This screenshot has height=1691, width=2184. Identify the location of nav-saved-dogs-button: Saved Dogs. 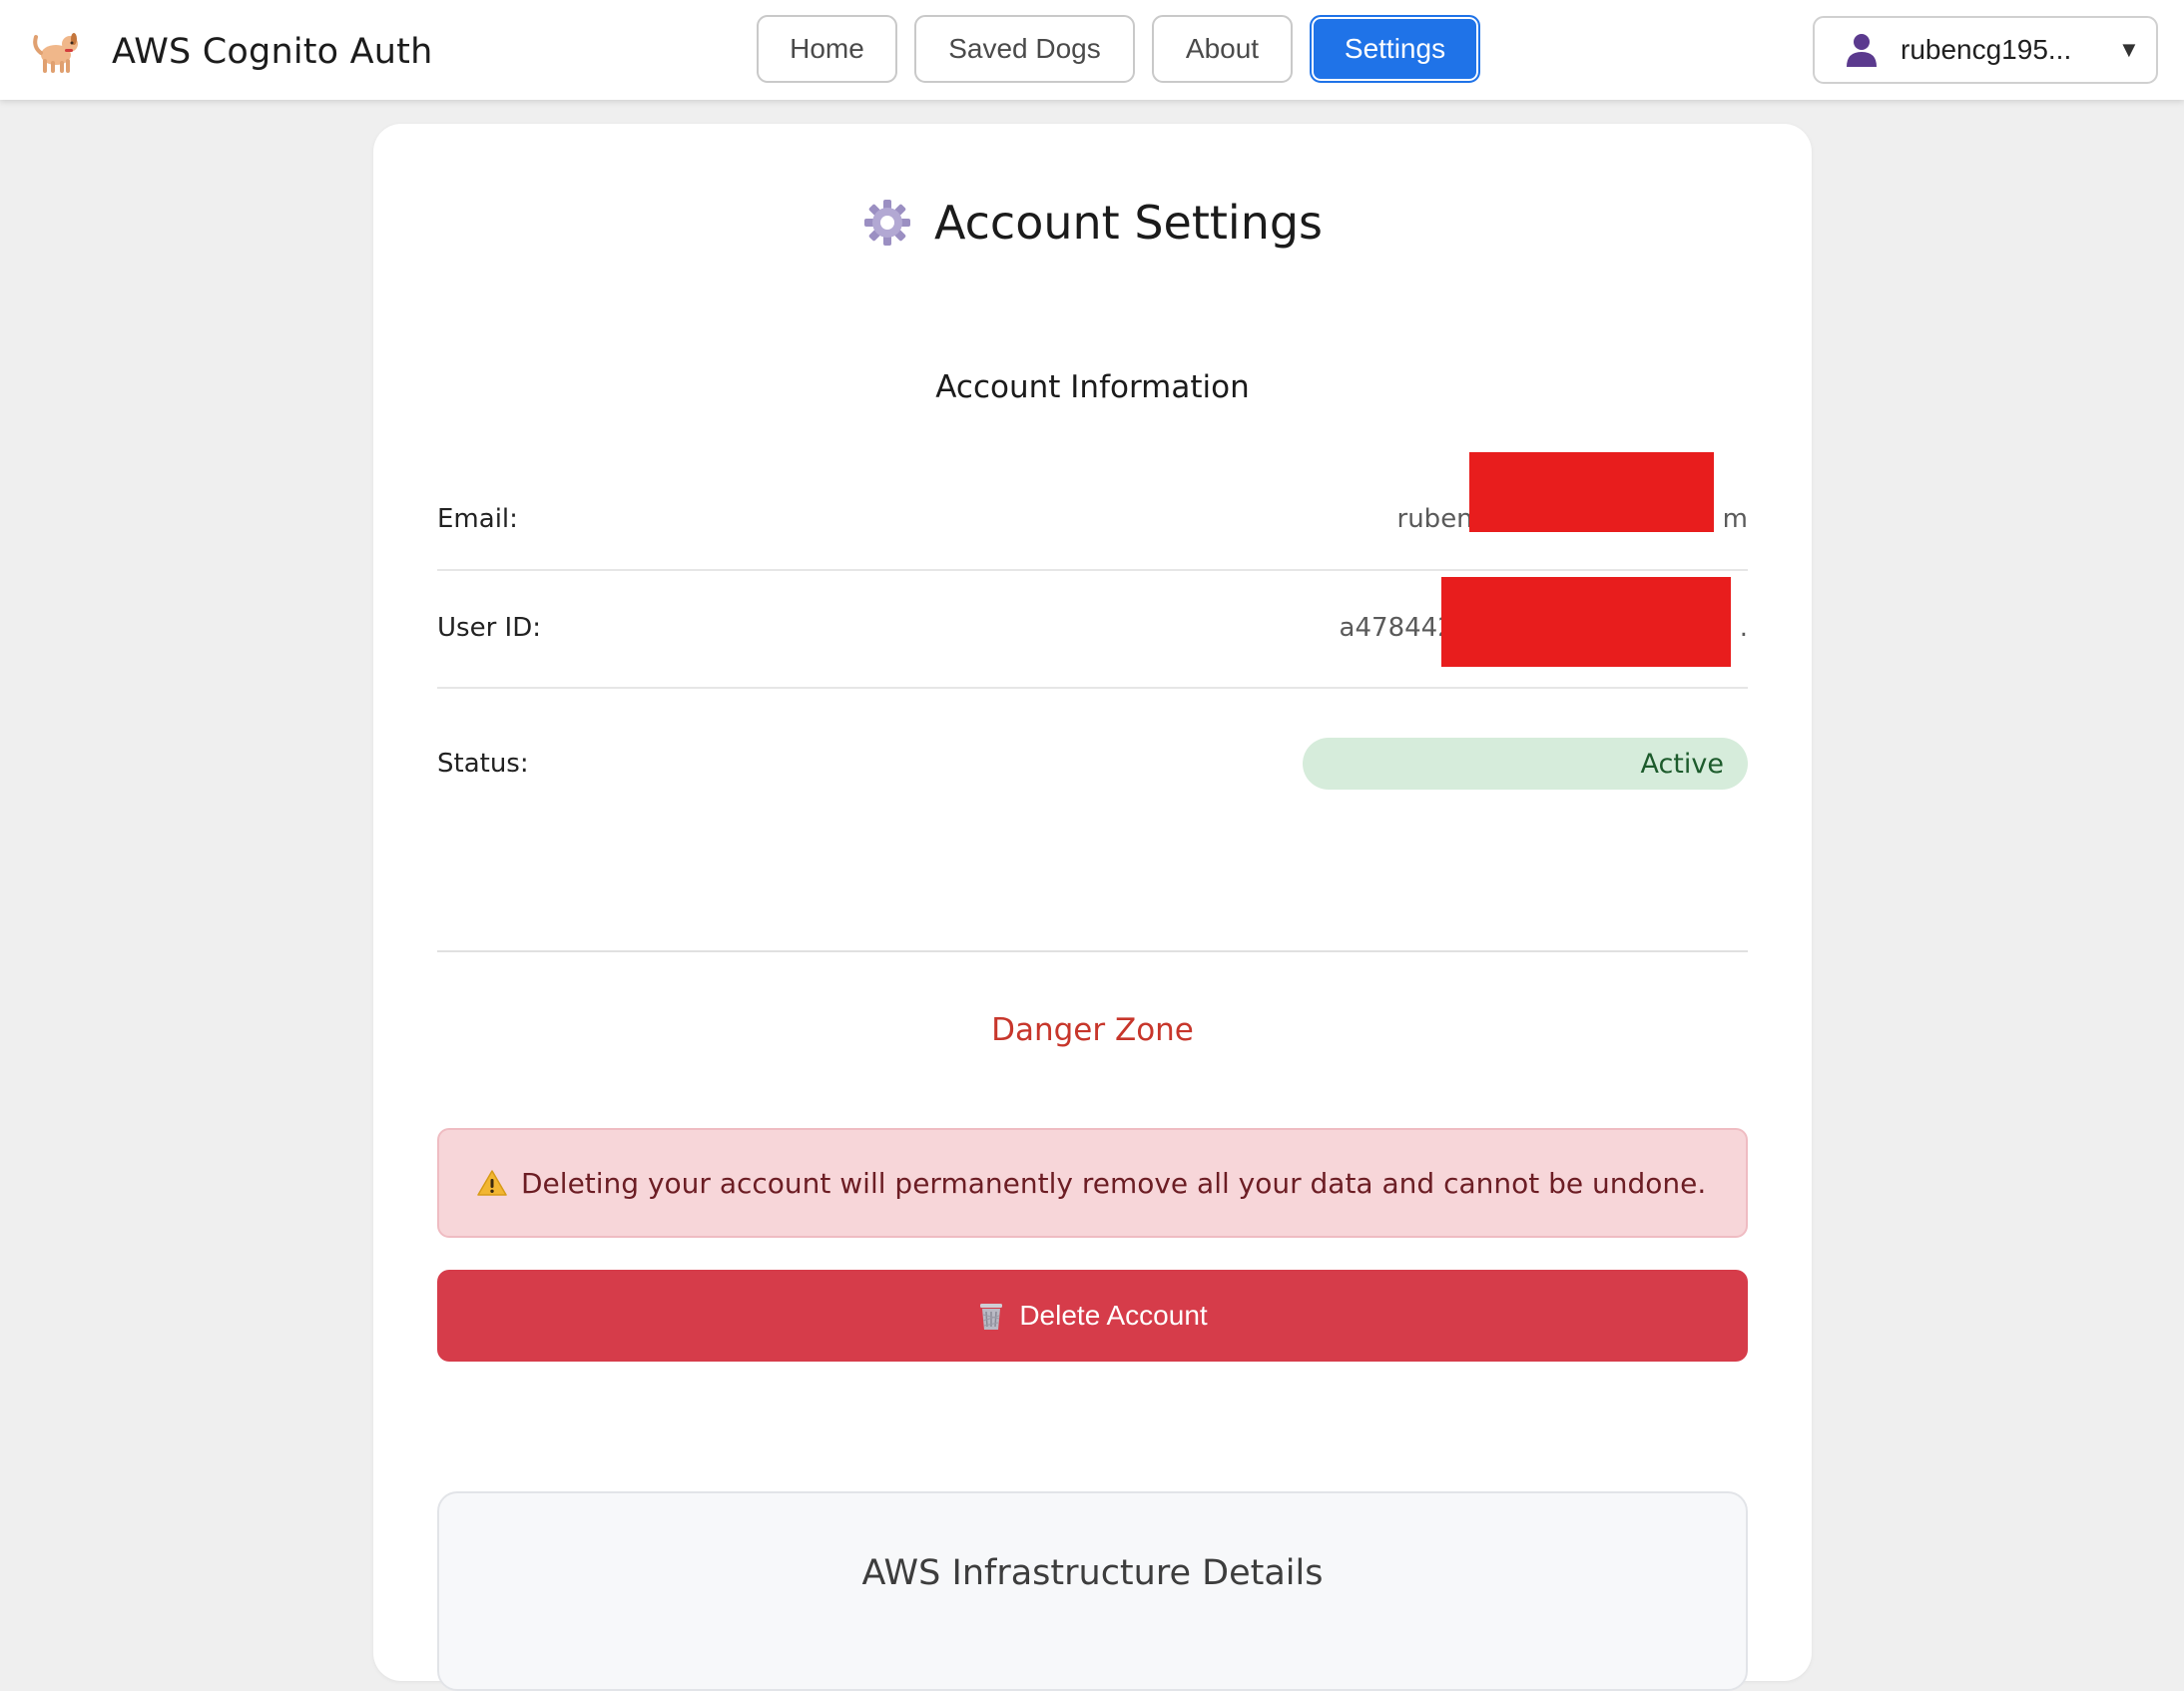
(1024, 49).